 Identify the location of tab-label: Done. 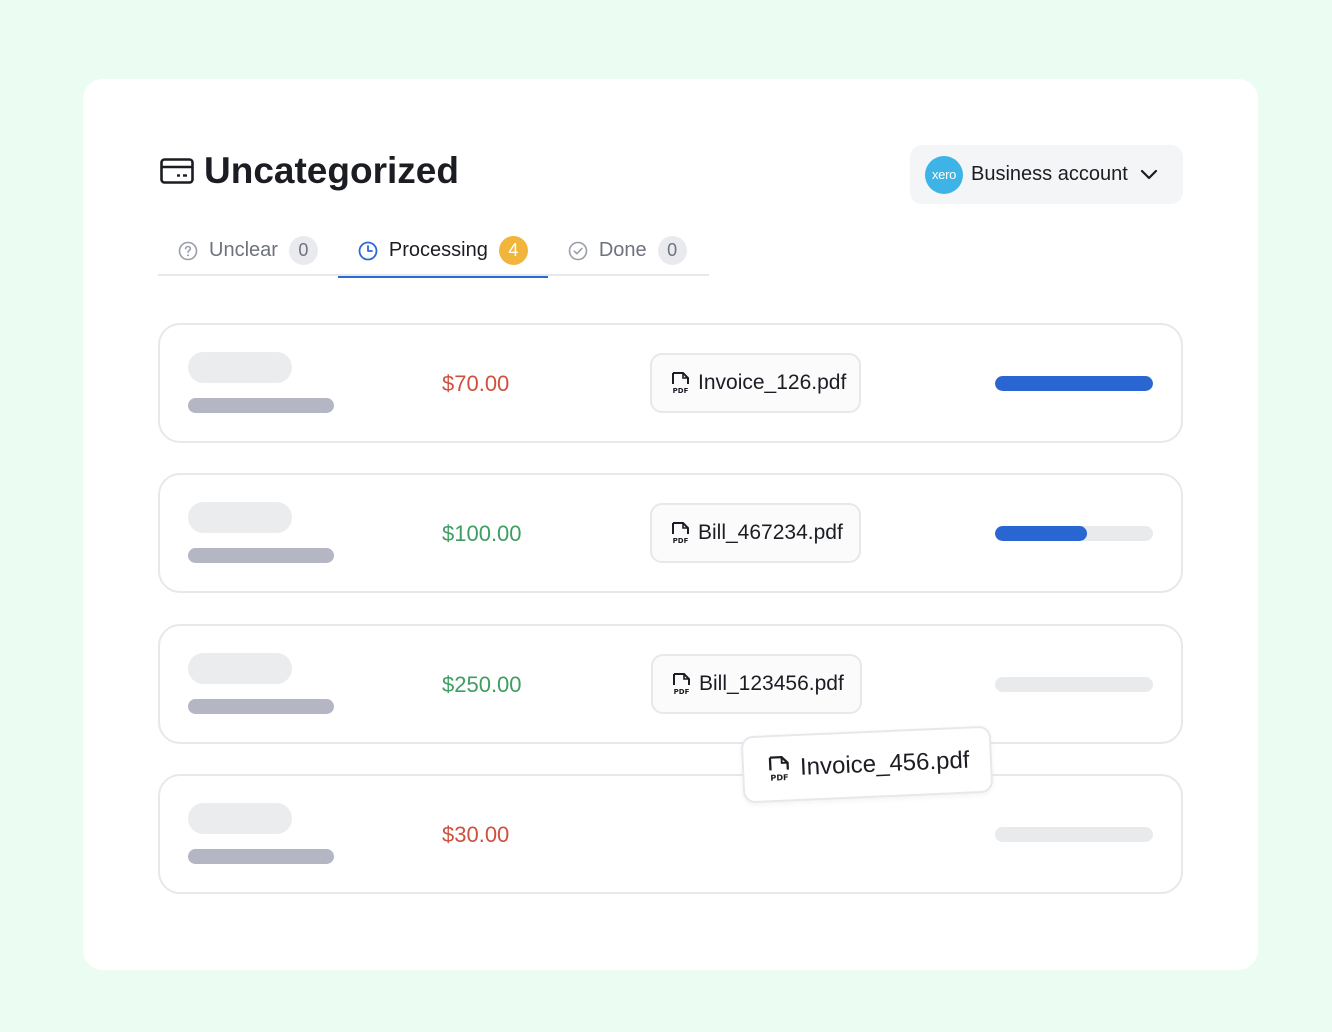
(622, 250).